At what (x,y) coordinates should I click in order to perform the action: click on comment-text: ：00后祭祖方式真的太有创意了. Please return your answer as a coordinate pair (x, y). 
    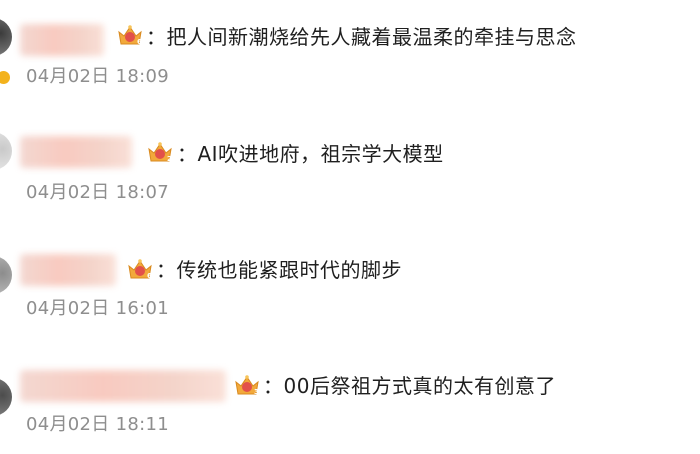
    Looking at the image, I should click on (409, 386).